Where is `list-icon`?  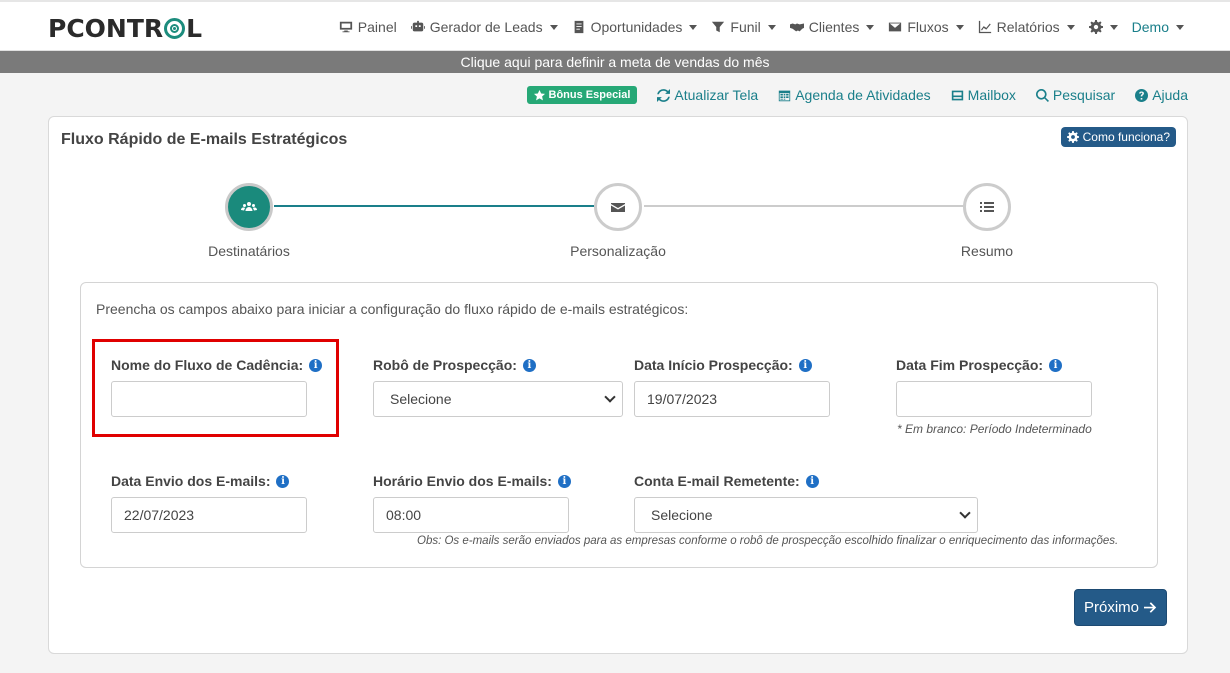
list-icon is located at coordinates (987, 207).